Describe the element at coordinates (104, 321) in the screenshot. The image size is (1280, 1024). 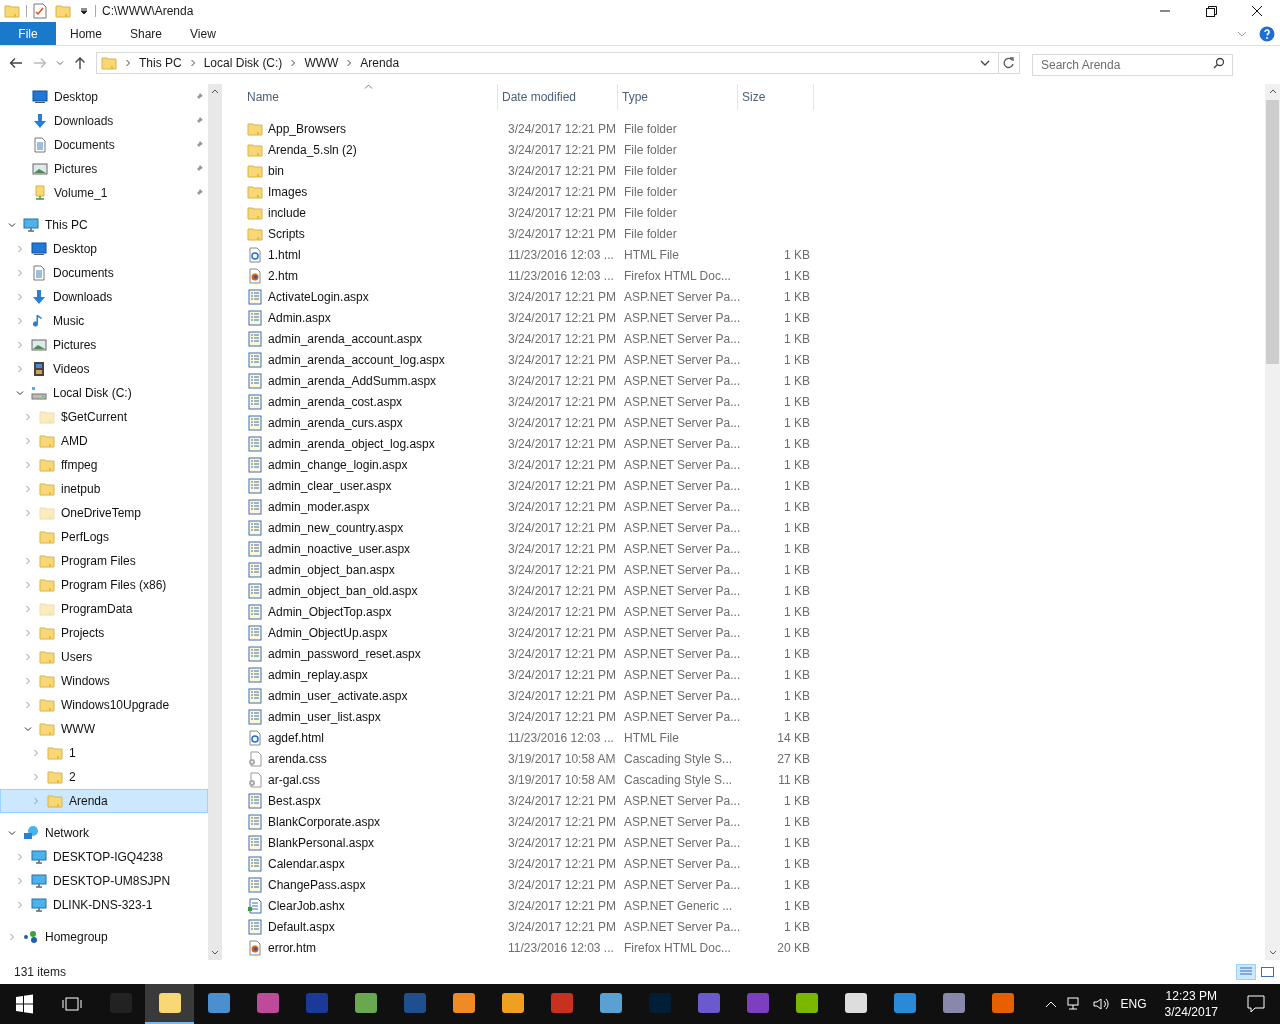
I see `nav-tree-item: Music` at that location.